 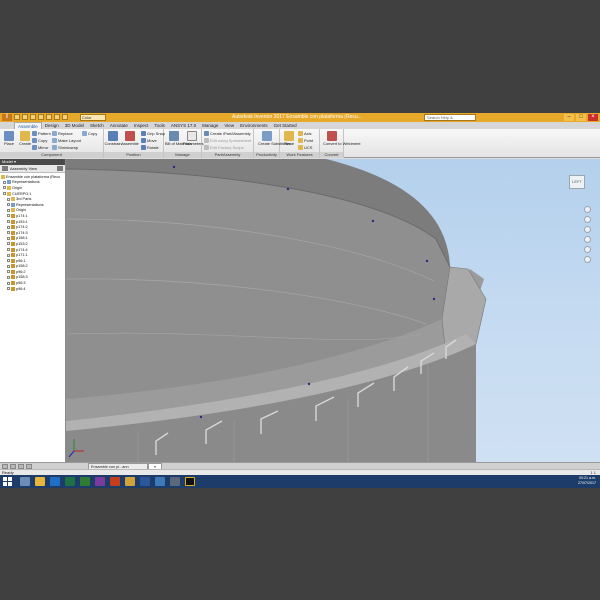 What do you see at coordinates (587, 219) in the screenshot?
I see `pan-icon` at bounding box center [587, 219].